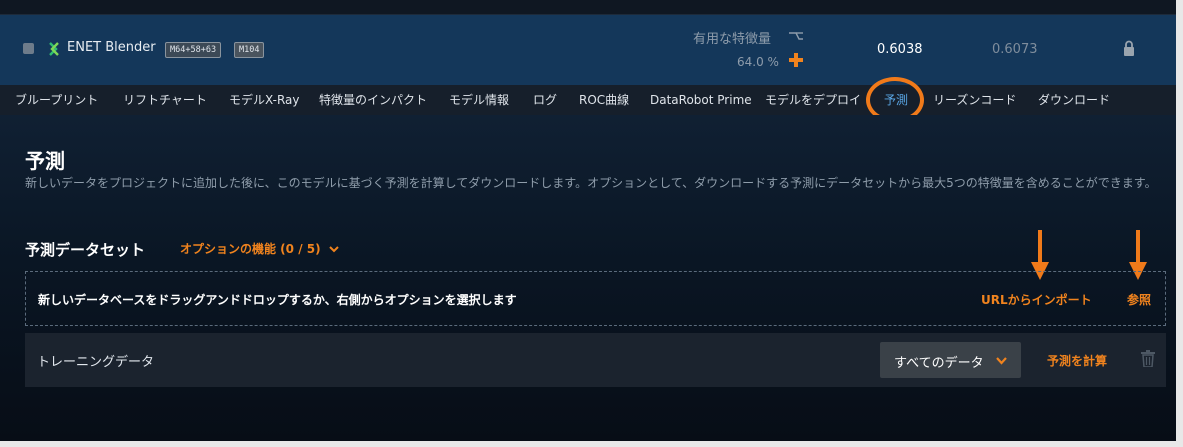 Image resolution: width=1183 pixels, height=447 pixels. Describe the element at coordinates (900, 49) in the screenshot. I see `validation-score: 0.6038` at that location.